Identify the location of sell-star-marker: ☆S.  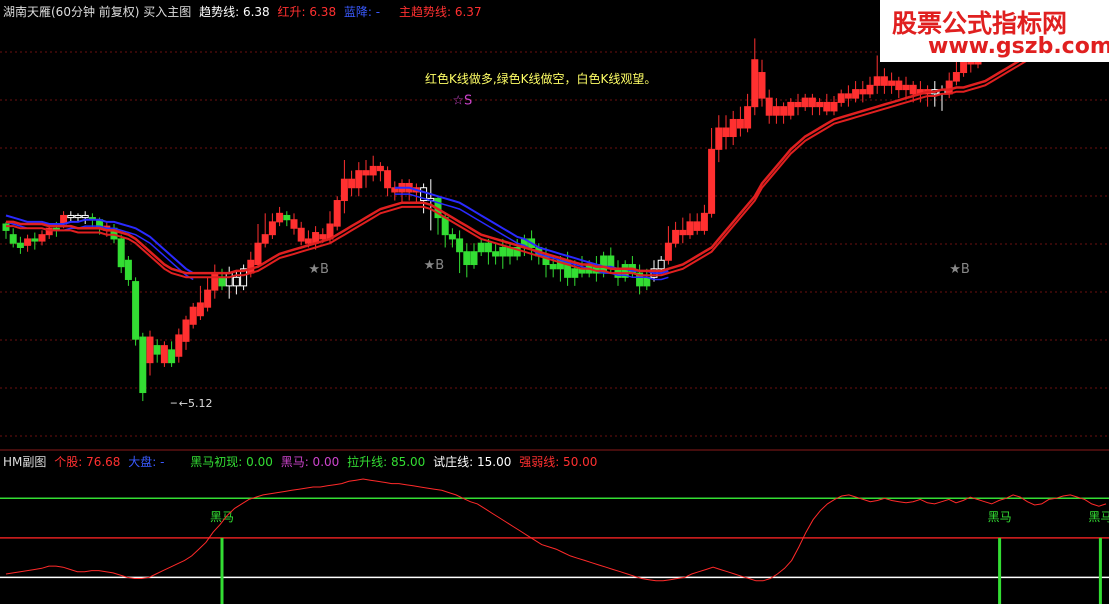
(462, 101).